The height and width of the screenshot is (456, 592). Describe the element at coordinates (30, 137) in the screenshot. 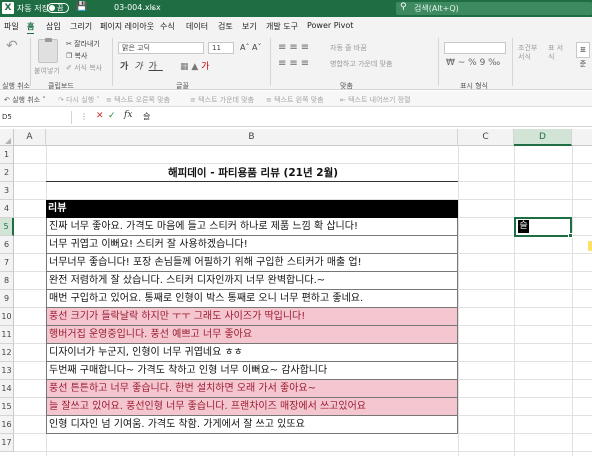

I see `column-header-a: A` at that location.